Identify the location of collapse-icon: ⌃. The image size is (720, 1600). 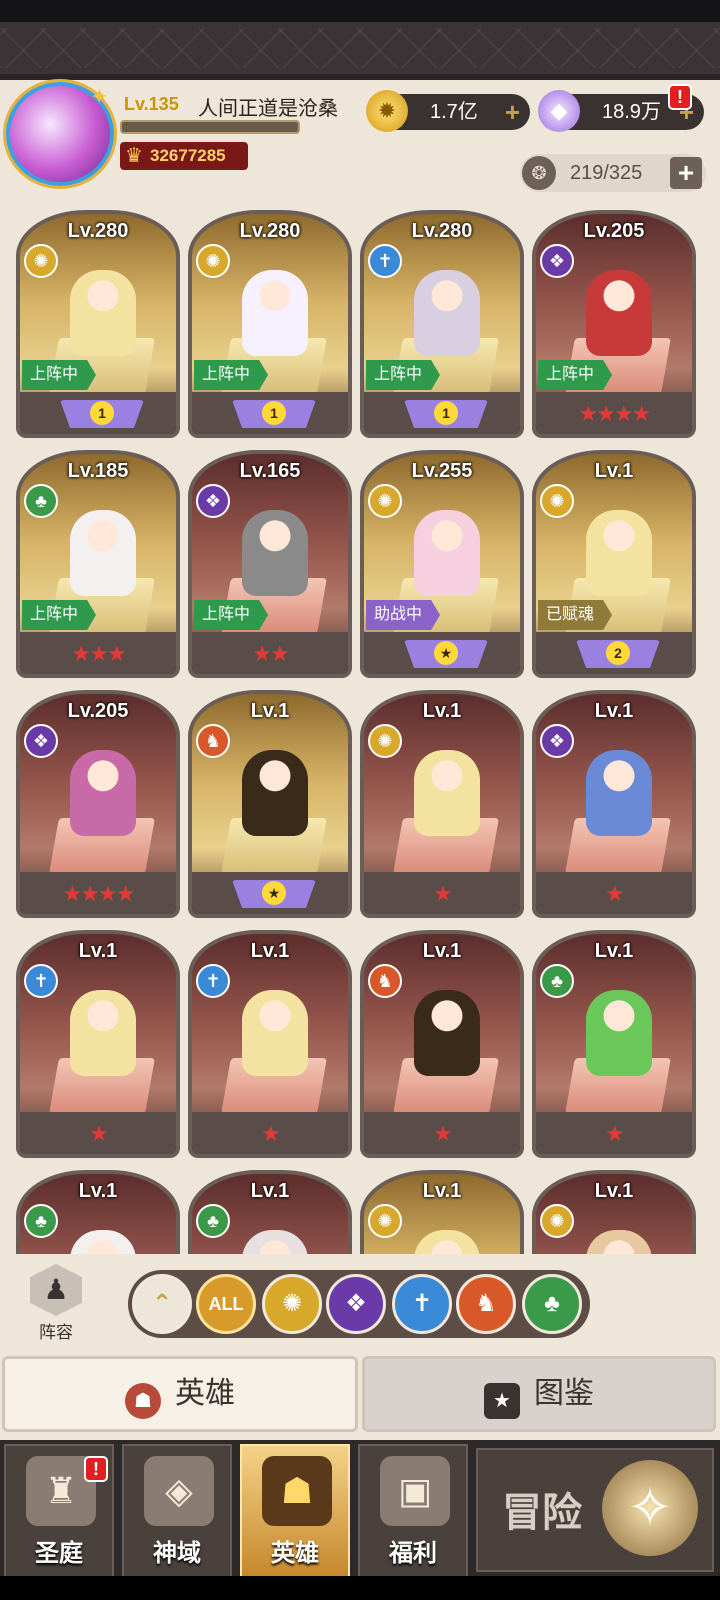
(162, 1304).